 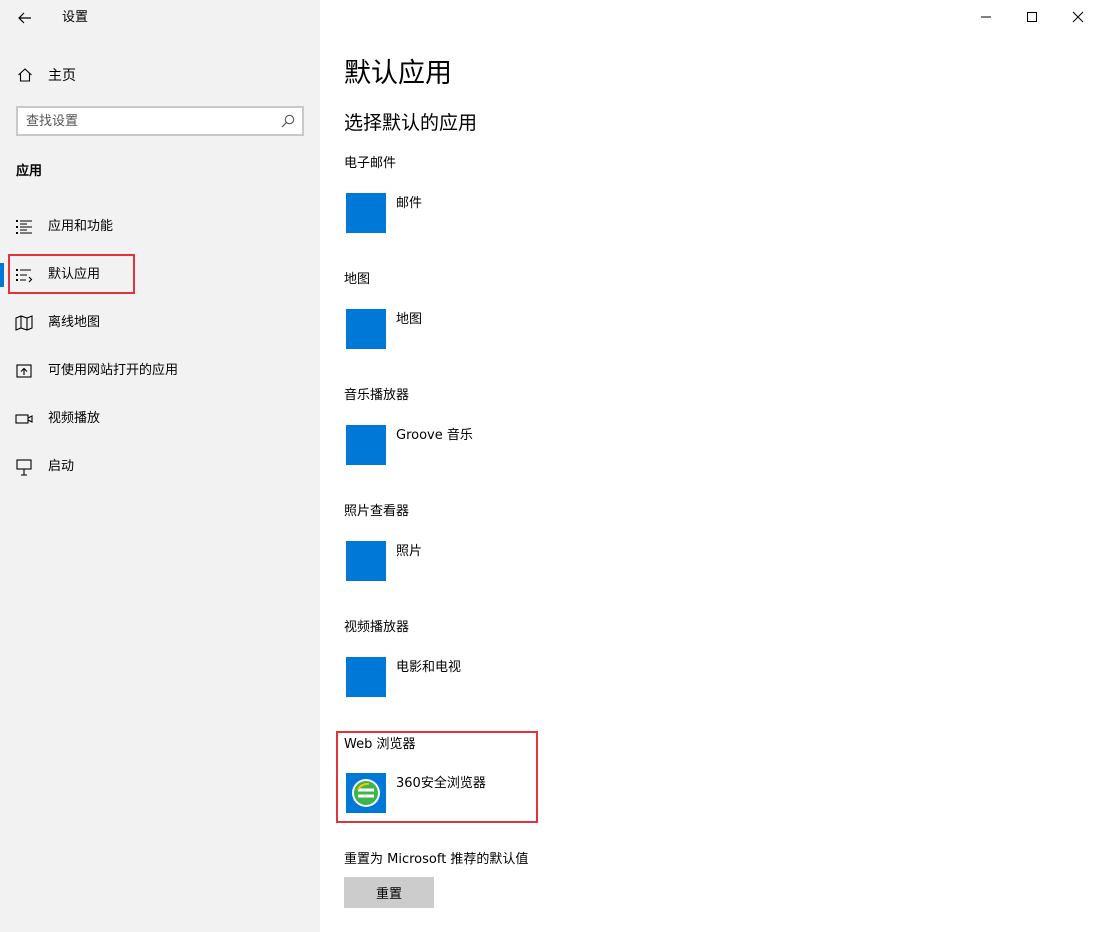 What do you see at coordinates (496, 329) in the screenshot?
I see `default-app-maps: 地图` at bounding box center [496, 329].